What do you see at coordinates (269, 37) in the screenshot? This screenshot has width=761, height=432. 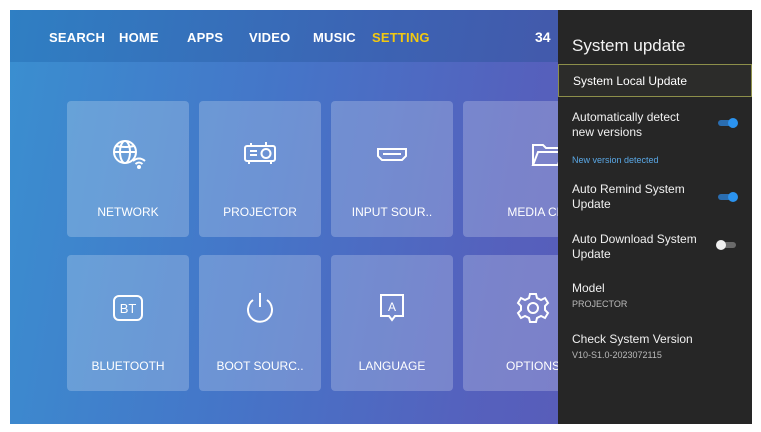 I see `nav-video: VIDEO` at bounding box center [269, 37].